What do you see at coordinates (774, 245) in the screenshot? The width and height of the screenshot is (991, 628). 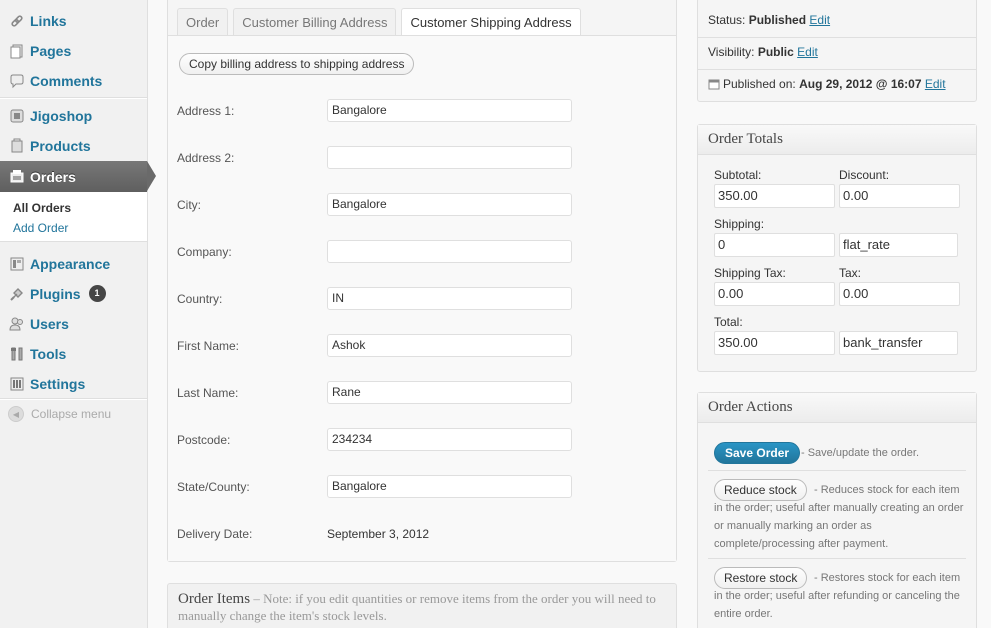 I see `shipping-input: 0` at bounding box center [774, 245].